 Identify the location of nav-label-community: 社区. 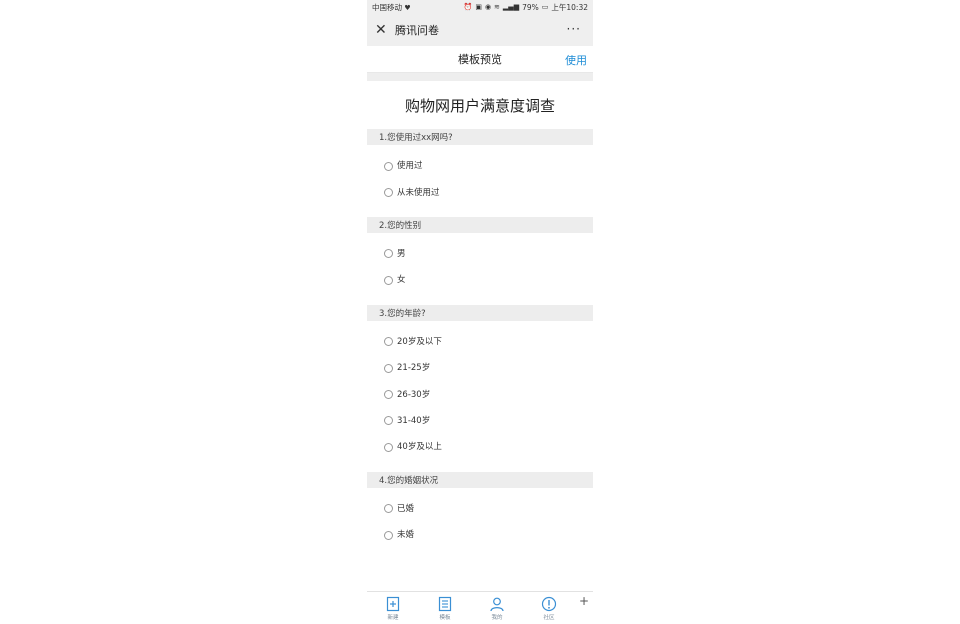
(549, 617).